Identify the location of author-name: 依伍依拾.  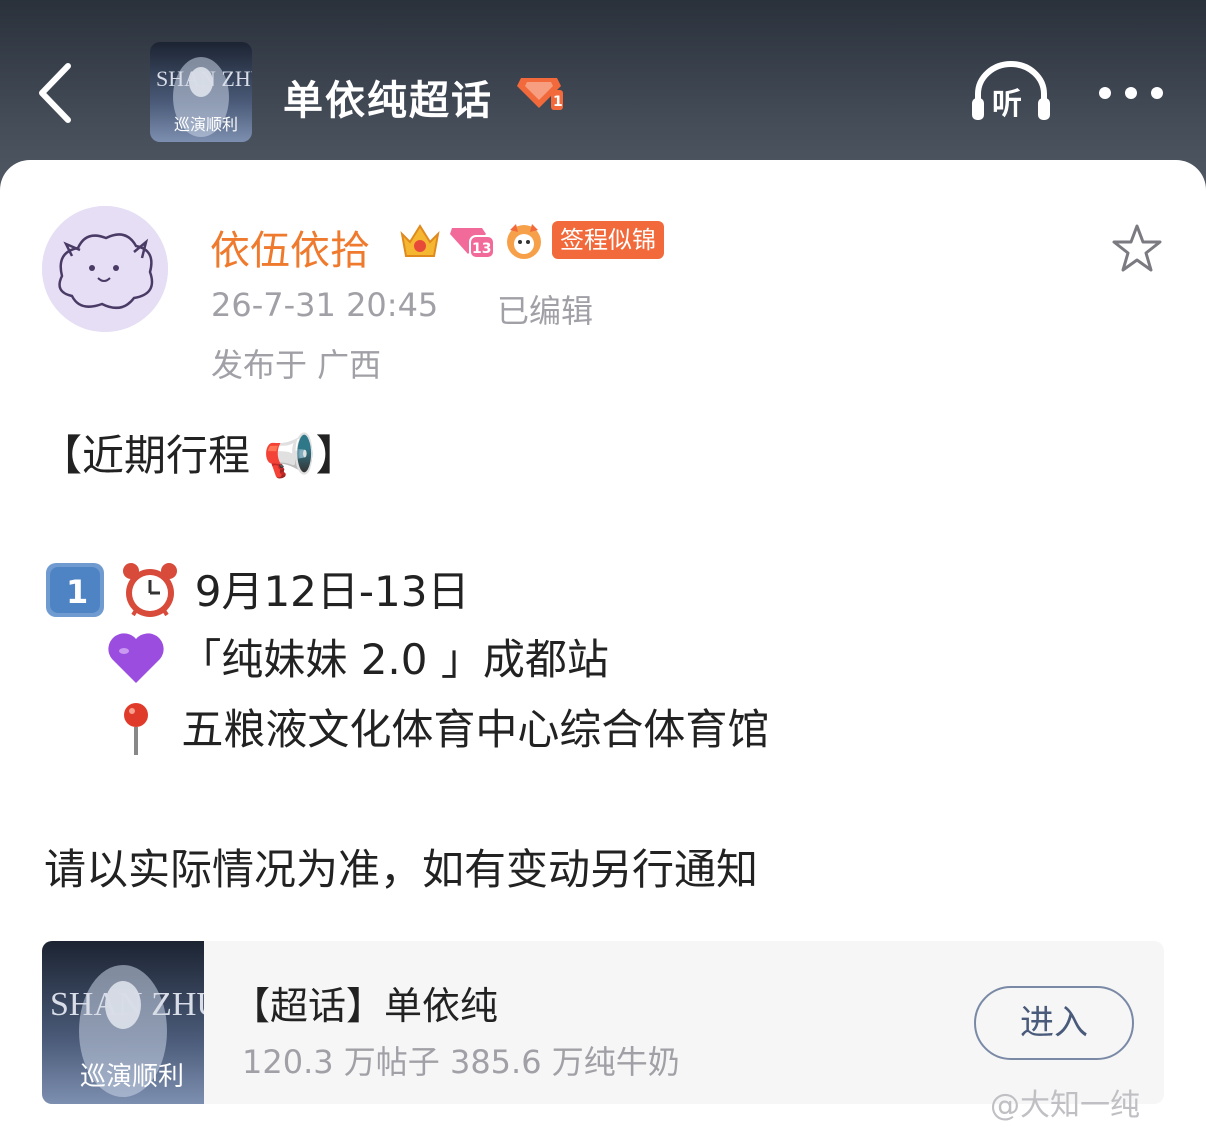
(290, 247).